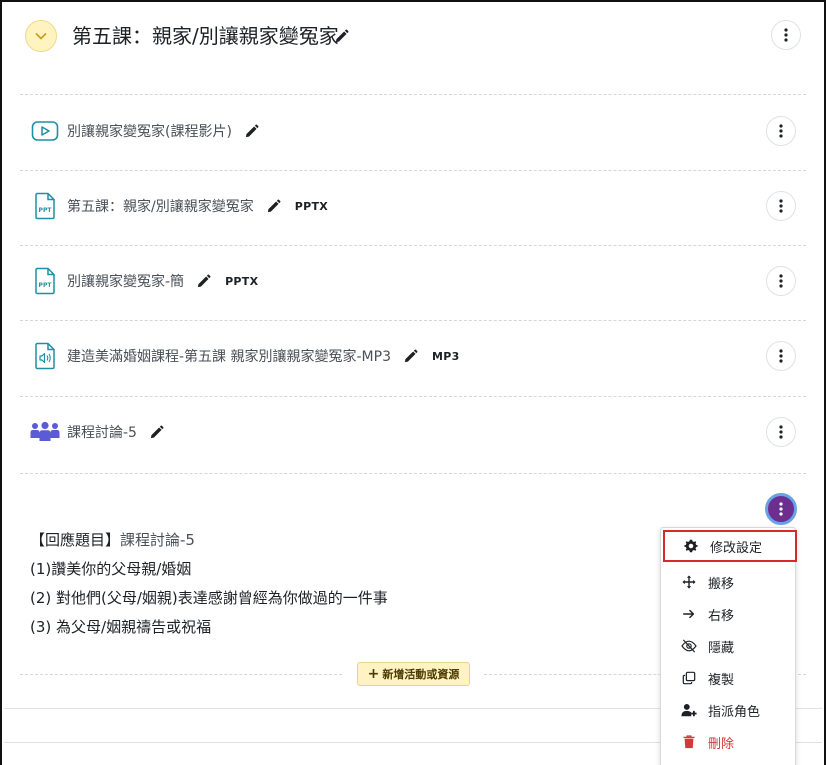 The height and width of the screenshot is (765, 826). What do you see at coordinates (721, 616) in the screenshot?
I see `menu-item-label: 右移` at bounding box center [721, 616].